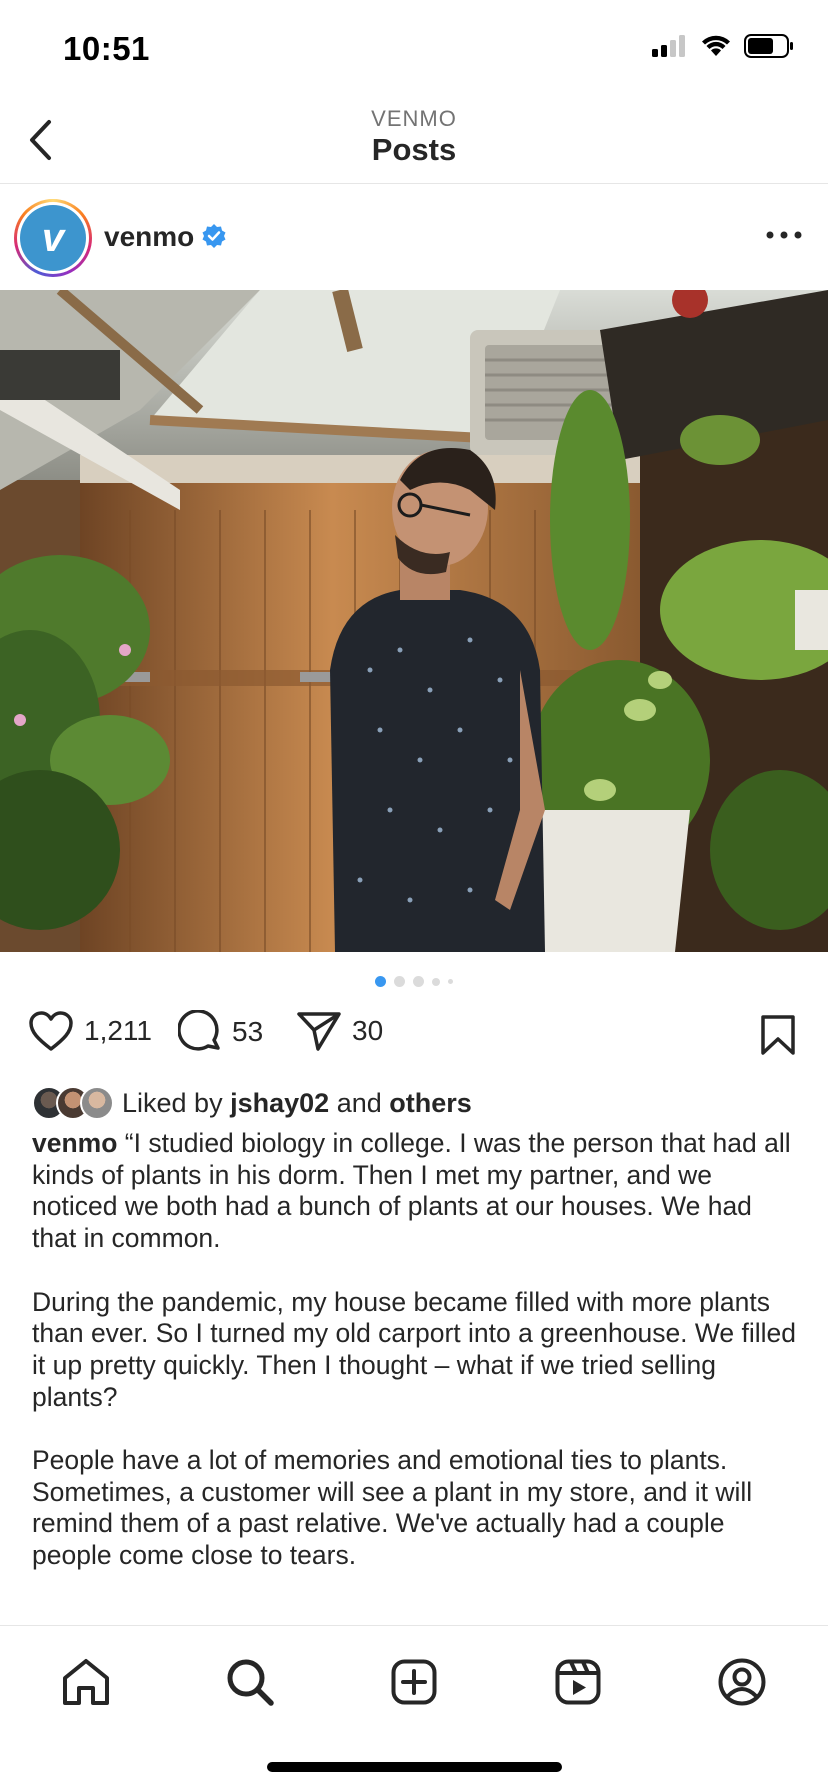 The width and height of the screenshot is (828, 1792). I want to click on liked-by-user: jshay02, so click(279, 1103).